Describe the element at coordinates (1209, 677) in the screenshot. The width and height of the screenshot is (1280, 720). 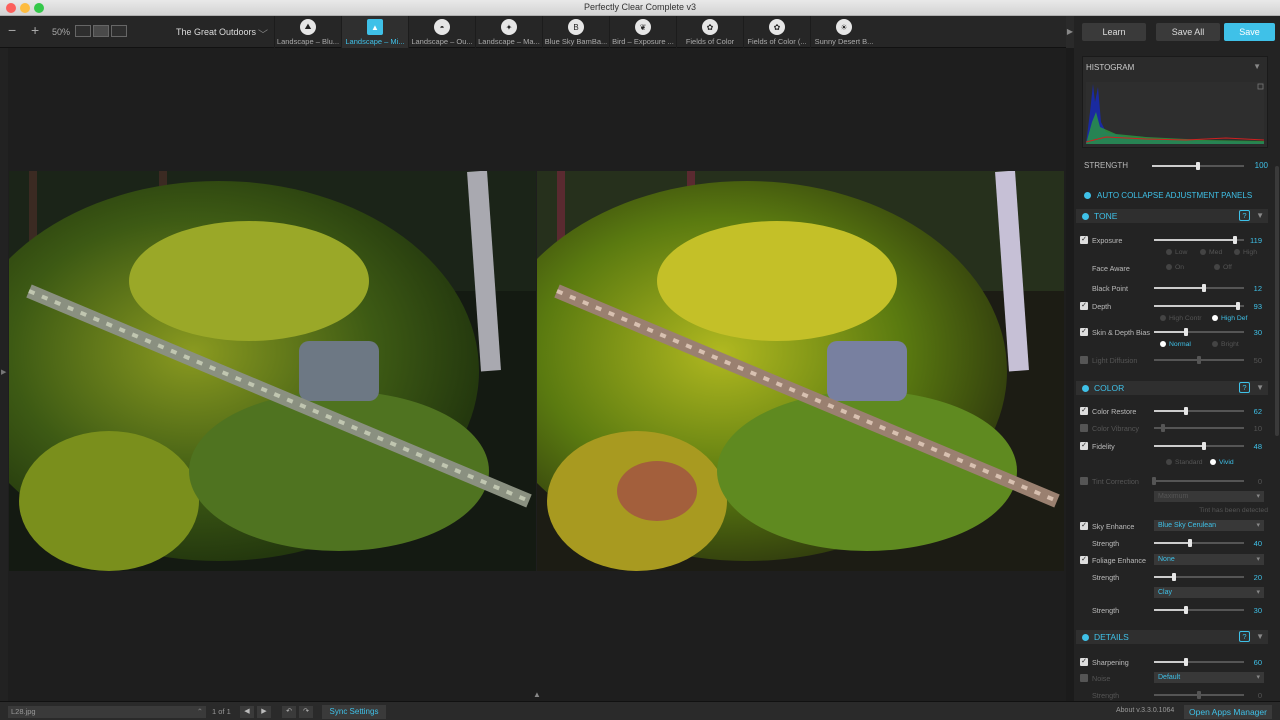
I see `noise-dropdown: Default ▾` at that location.